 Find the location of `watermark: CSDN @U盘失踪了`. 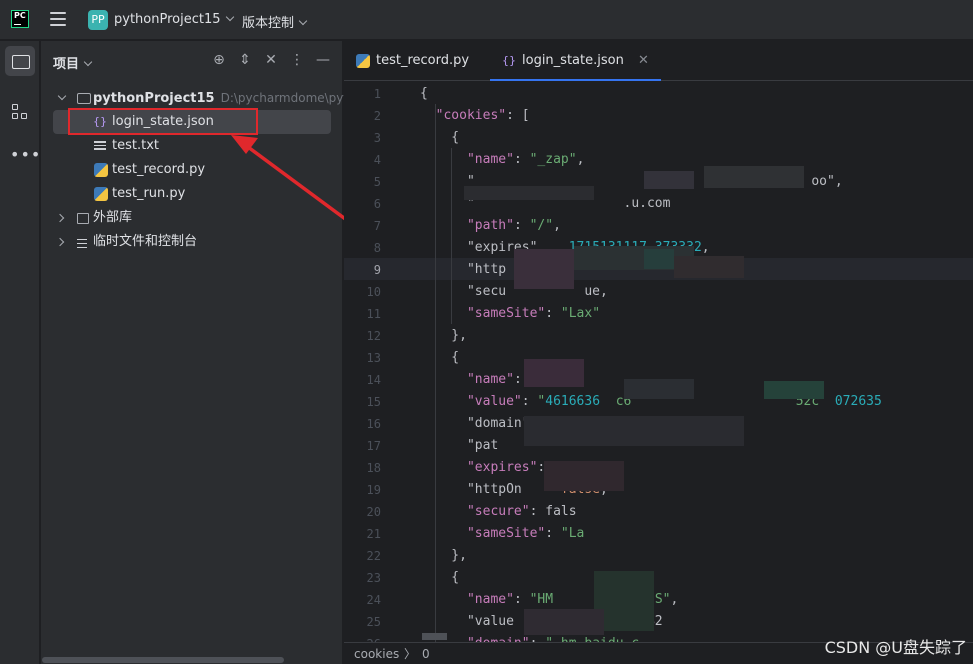

watermark: CSDN @U盘失踪了 is located at coordinates (895, 647).